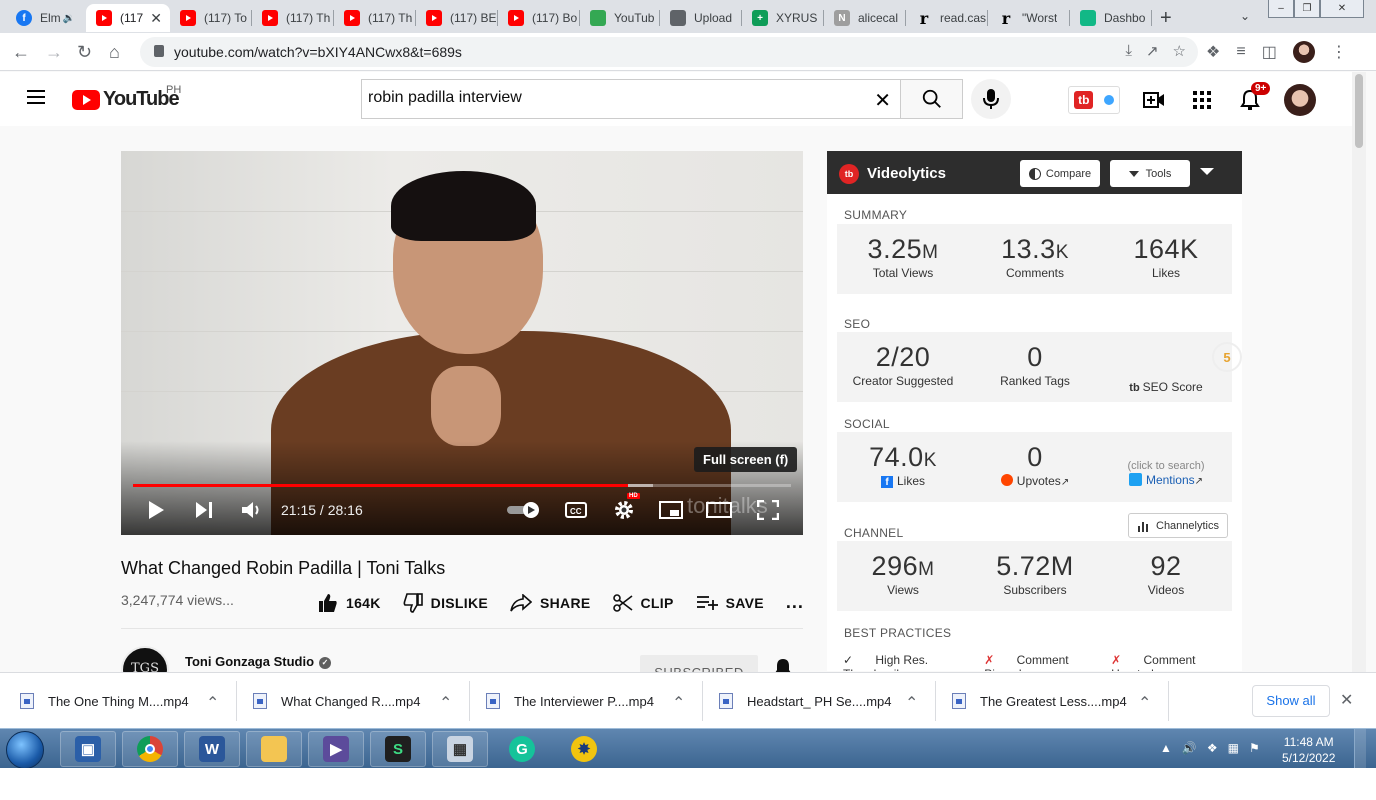 The width and height of the screenshot is (1376, 800). What do you see at coordinates (1207, 171) in the screenshot?
I see `collapse-caret-icon` at bounding box center [1207, 171].